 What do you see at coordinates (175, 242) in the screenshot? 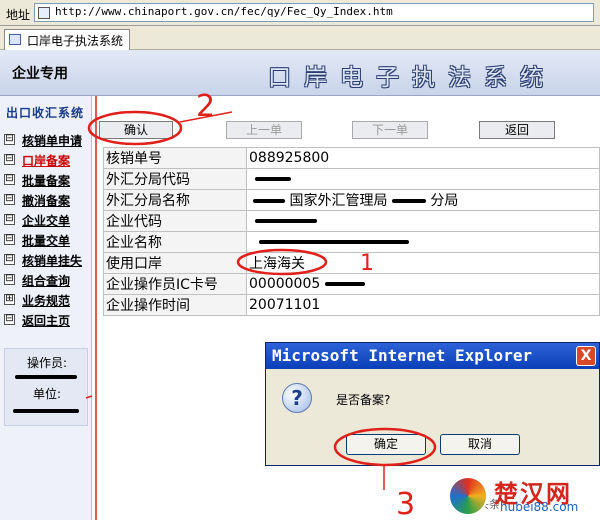
I see `row-key: 企业名称` at bounding box center [175, 242].